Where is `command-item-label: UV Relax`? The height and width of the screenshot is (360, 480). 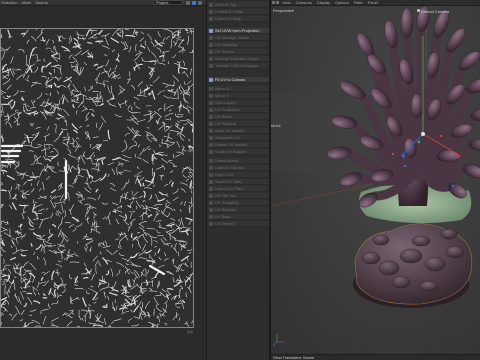
command-item-label: UV Relax is located at coordinates (223, 116).